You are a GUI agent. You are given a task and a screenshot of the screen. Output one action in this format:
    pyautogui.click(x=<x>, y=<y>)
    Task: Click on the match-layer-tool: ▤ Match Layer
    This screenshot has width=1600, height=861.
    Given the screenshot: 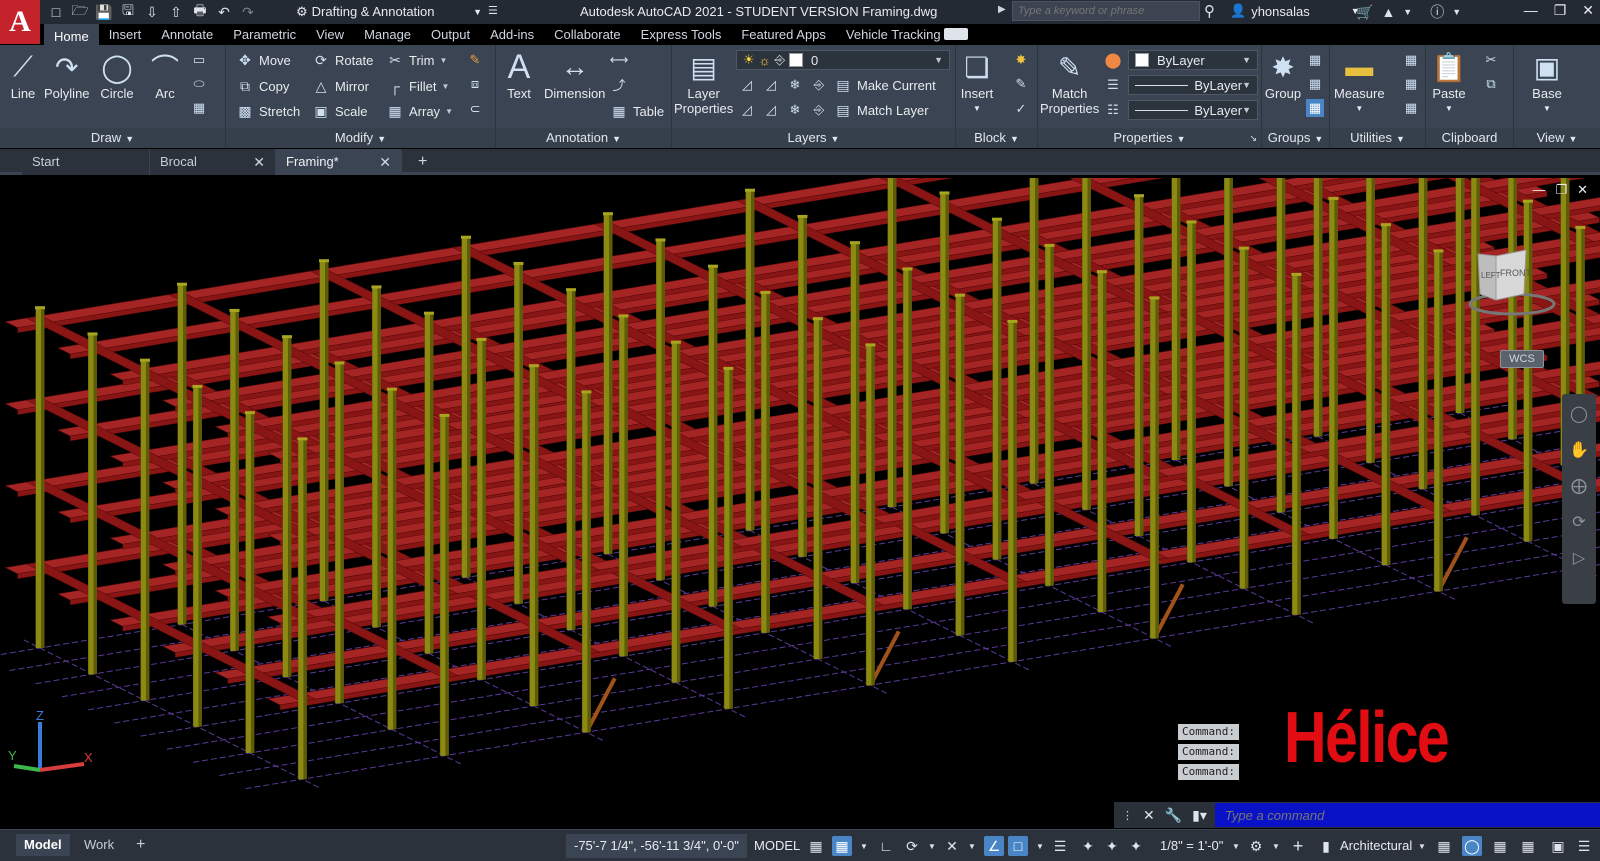 What is the action you would take?
    pyautogui.click(x=881, y=110)
    